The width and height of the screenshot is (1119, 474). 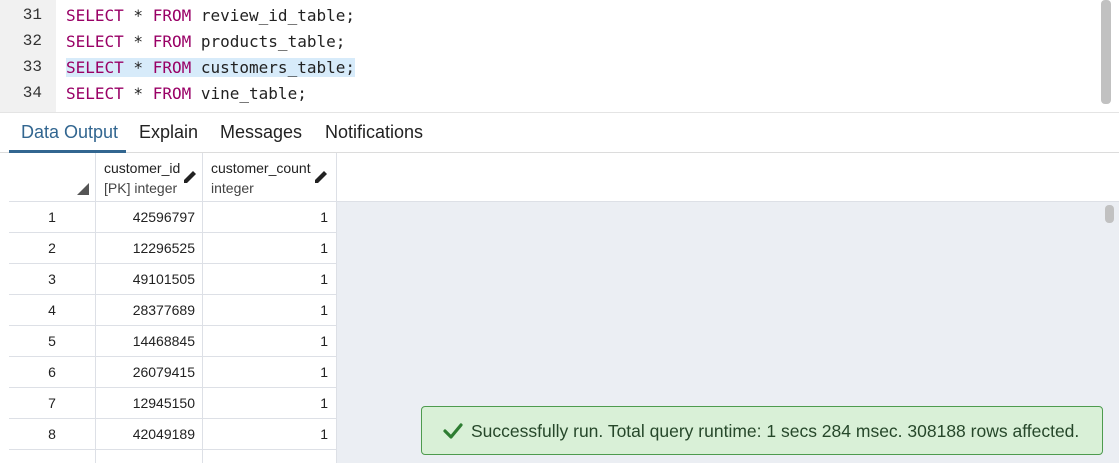 What do you see at coordinates (550, 41) in the screenshot?
I see `code-line: 32 SELECT * FROM products_table;` at bounding box center [550, 41].